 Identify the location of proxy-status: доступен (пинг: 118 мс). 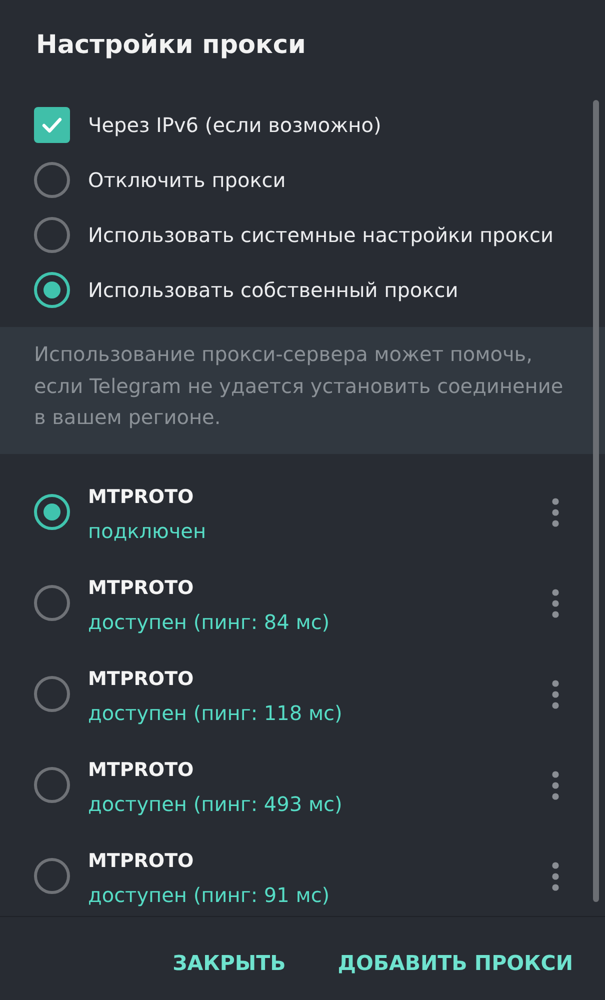
(215, 713).